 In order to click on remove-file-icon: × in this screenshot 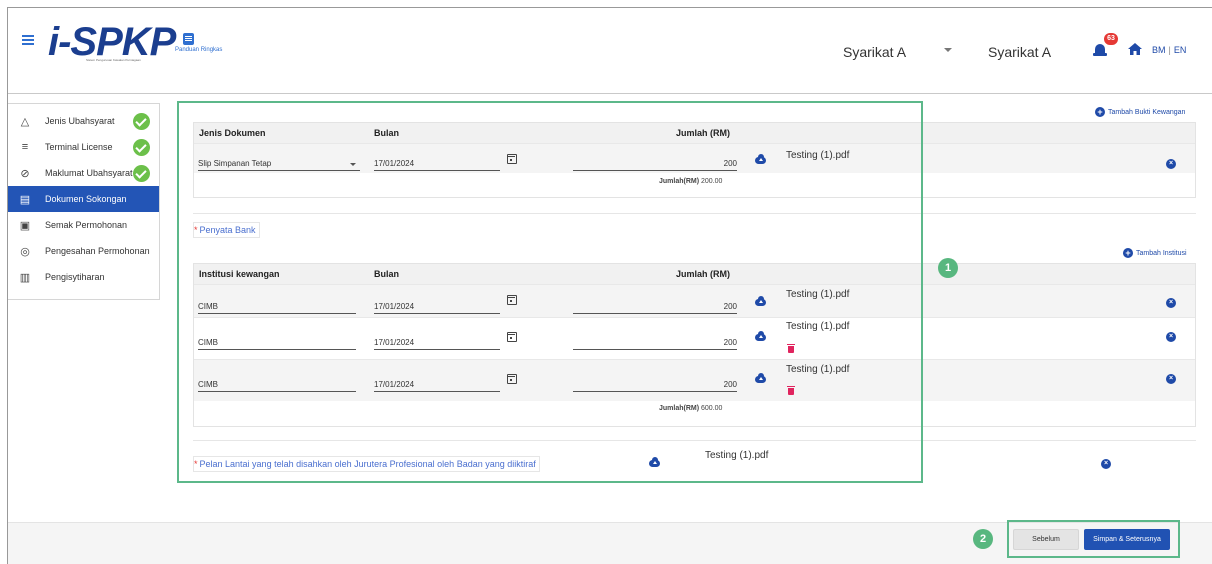, I will do `click(1106, 464)`.